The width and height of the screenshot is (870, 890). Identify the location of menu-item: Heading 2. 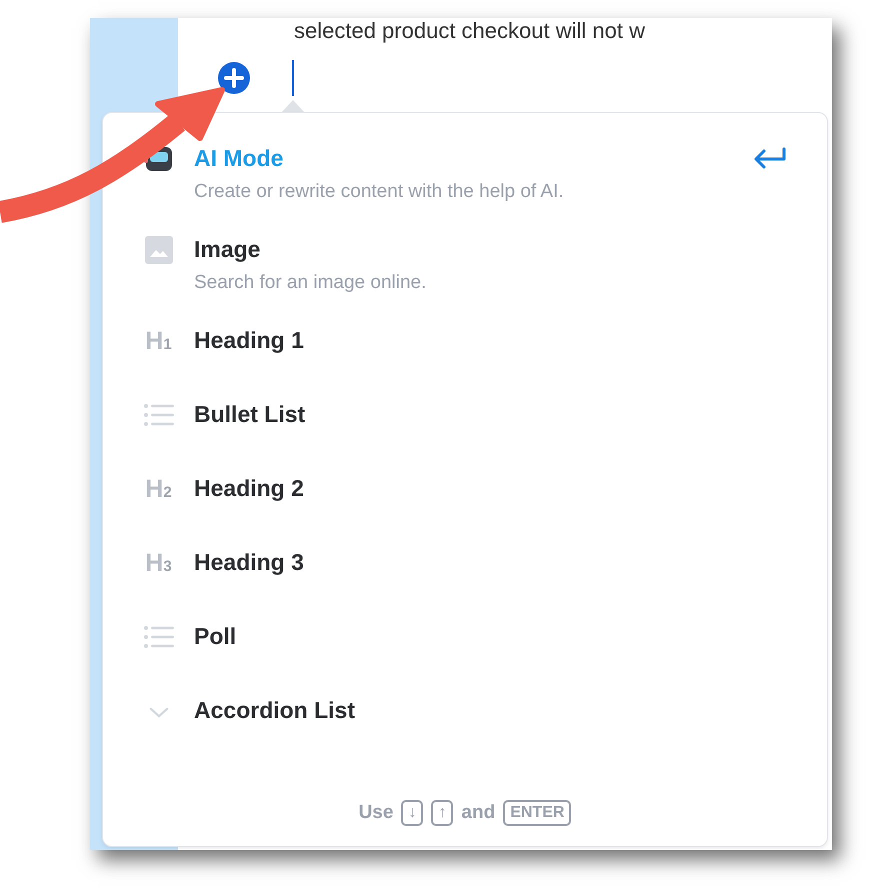
(490, 488).